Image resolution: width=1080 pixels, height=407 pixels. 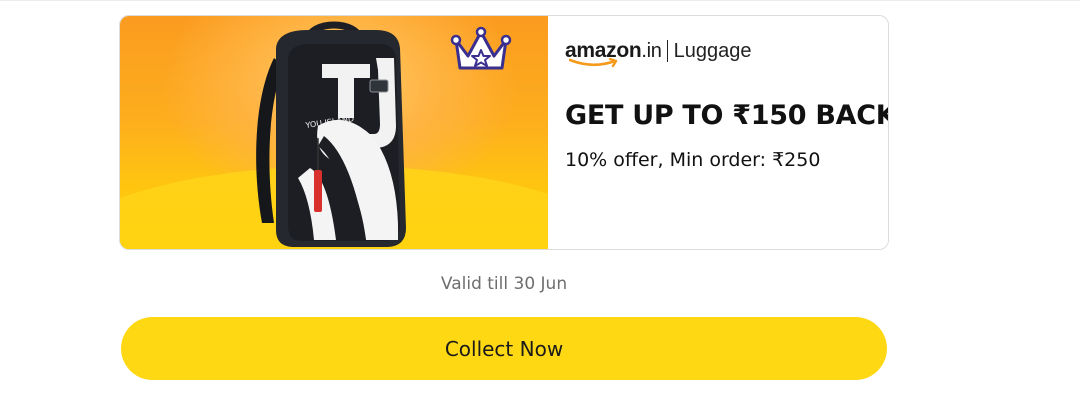 I want to click on crown-icon, so click(x=481, y=48).